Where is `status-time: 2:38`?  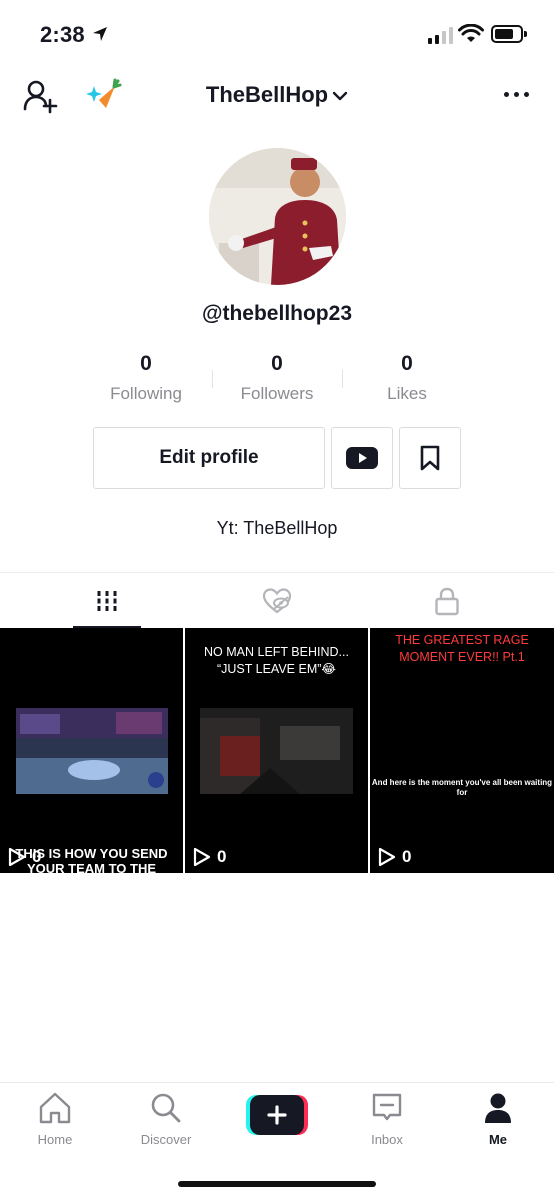
status-time: 2:38 is located at coordinates (62, 34).